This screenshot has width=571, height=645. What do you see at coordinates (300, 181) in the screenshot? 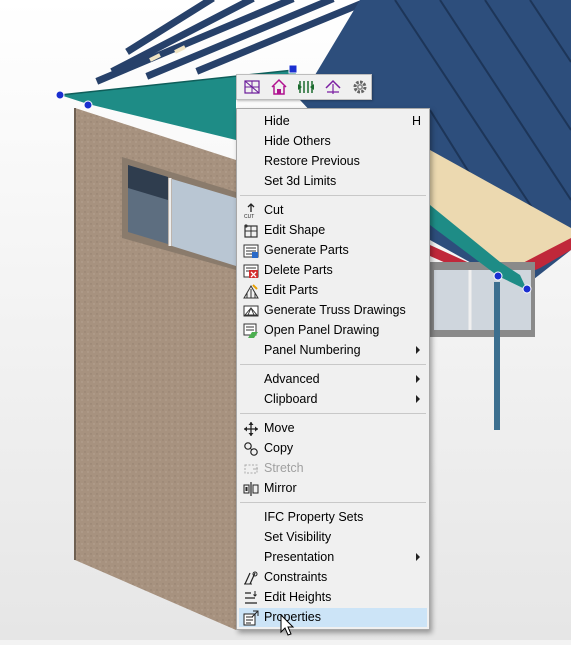
I see `menu-item-label: Set 3d Limits` at bounding box center [300, 181].